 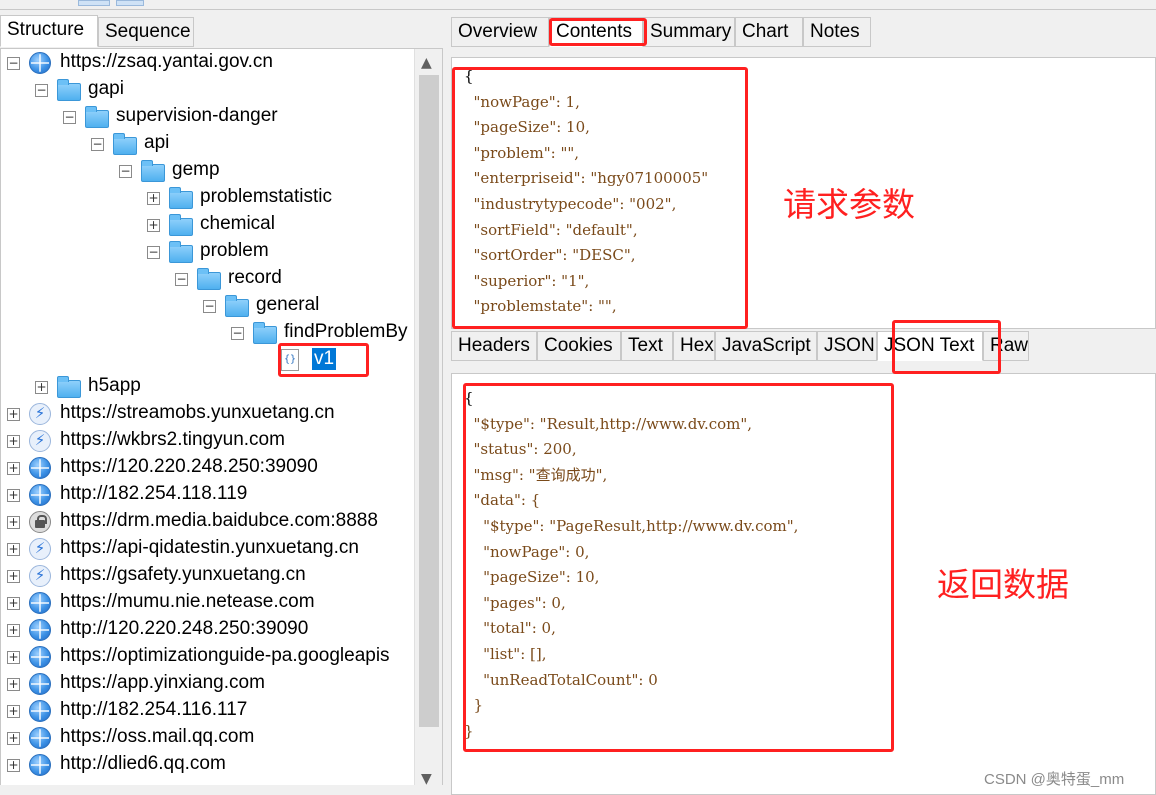 I want to click on tree-scrollbar: ▲ ▼, so click(x=428, y=421).